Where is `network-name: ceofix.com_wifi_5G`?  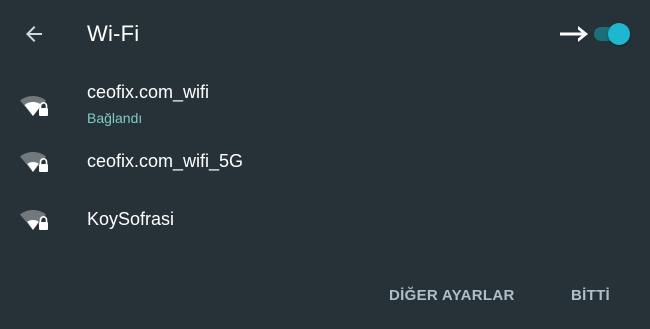 network-name: ceofix.com_wifi_5G is located at coordinates (165, 161).